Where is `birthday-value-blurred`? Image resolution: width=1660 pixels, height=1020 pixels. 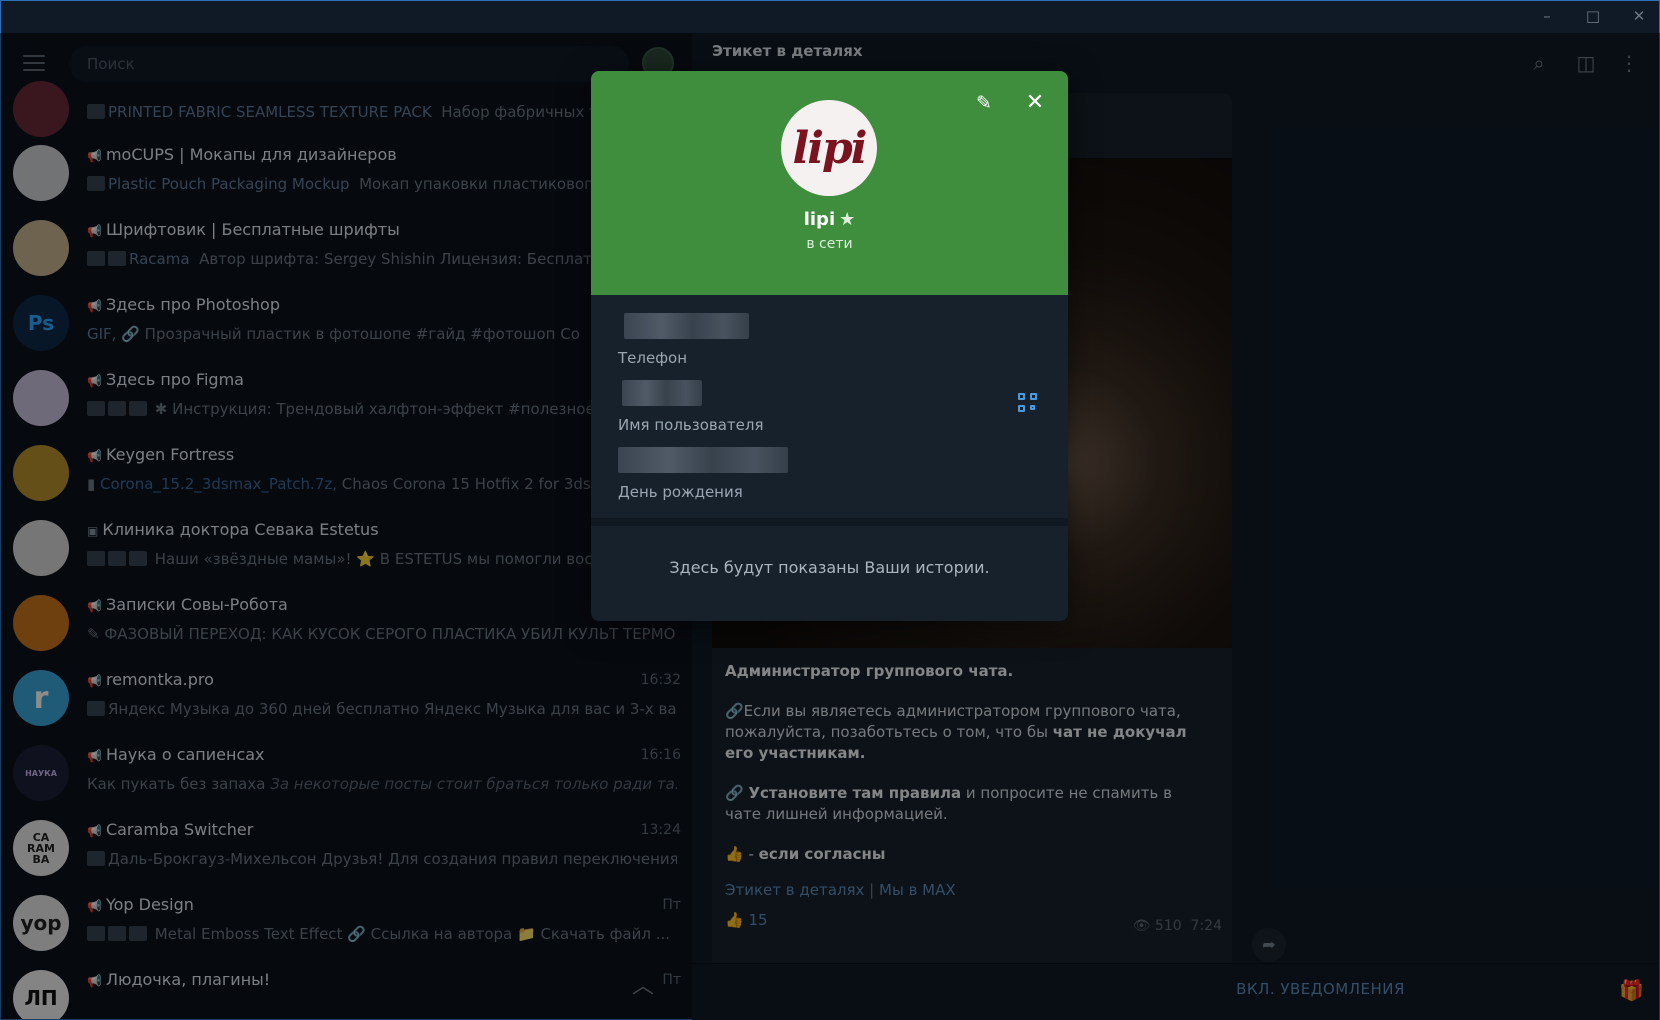 birthday-value-blurred is located at coordinates (703, 460).